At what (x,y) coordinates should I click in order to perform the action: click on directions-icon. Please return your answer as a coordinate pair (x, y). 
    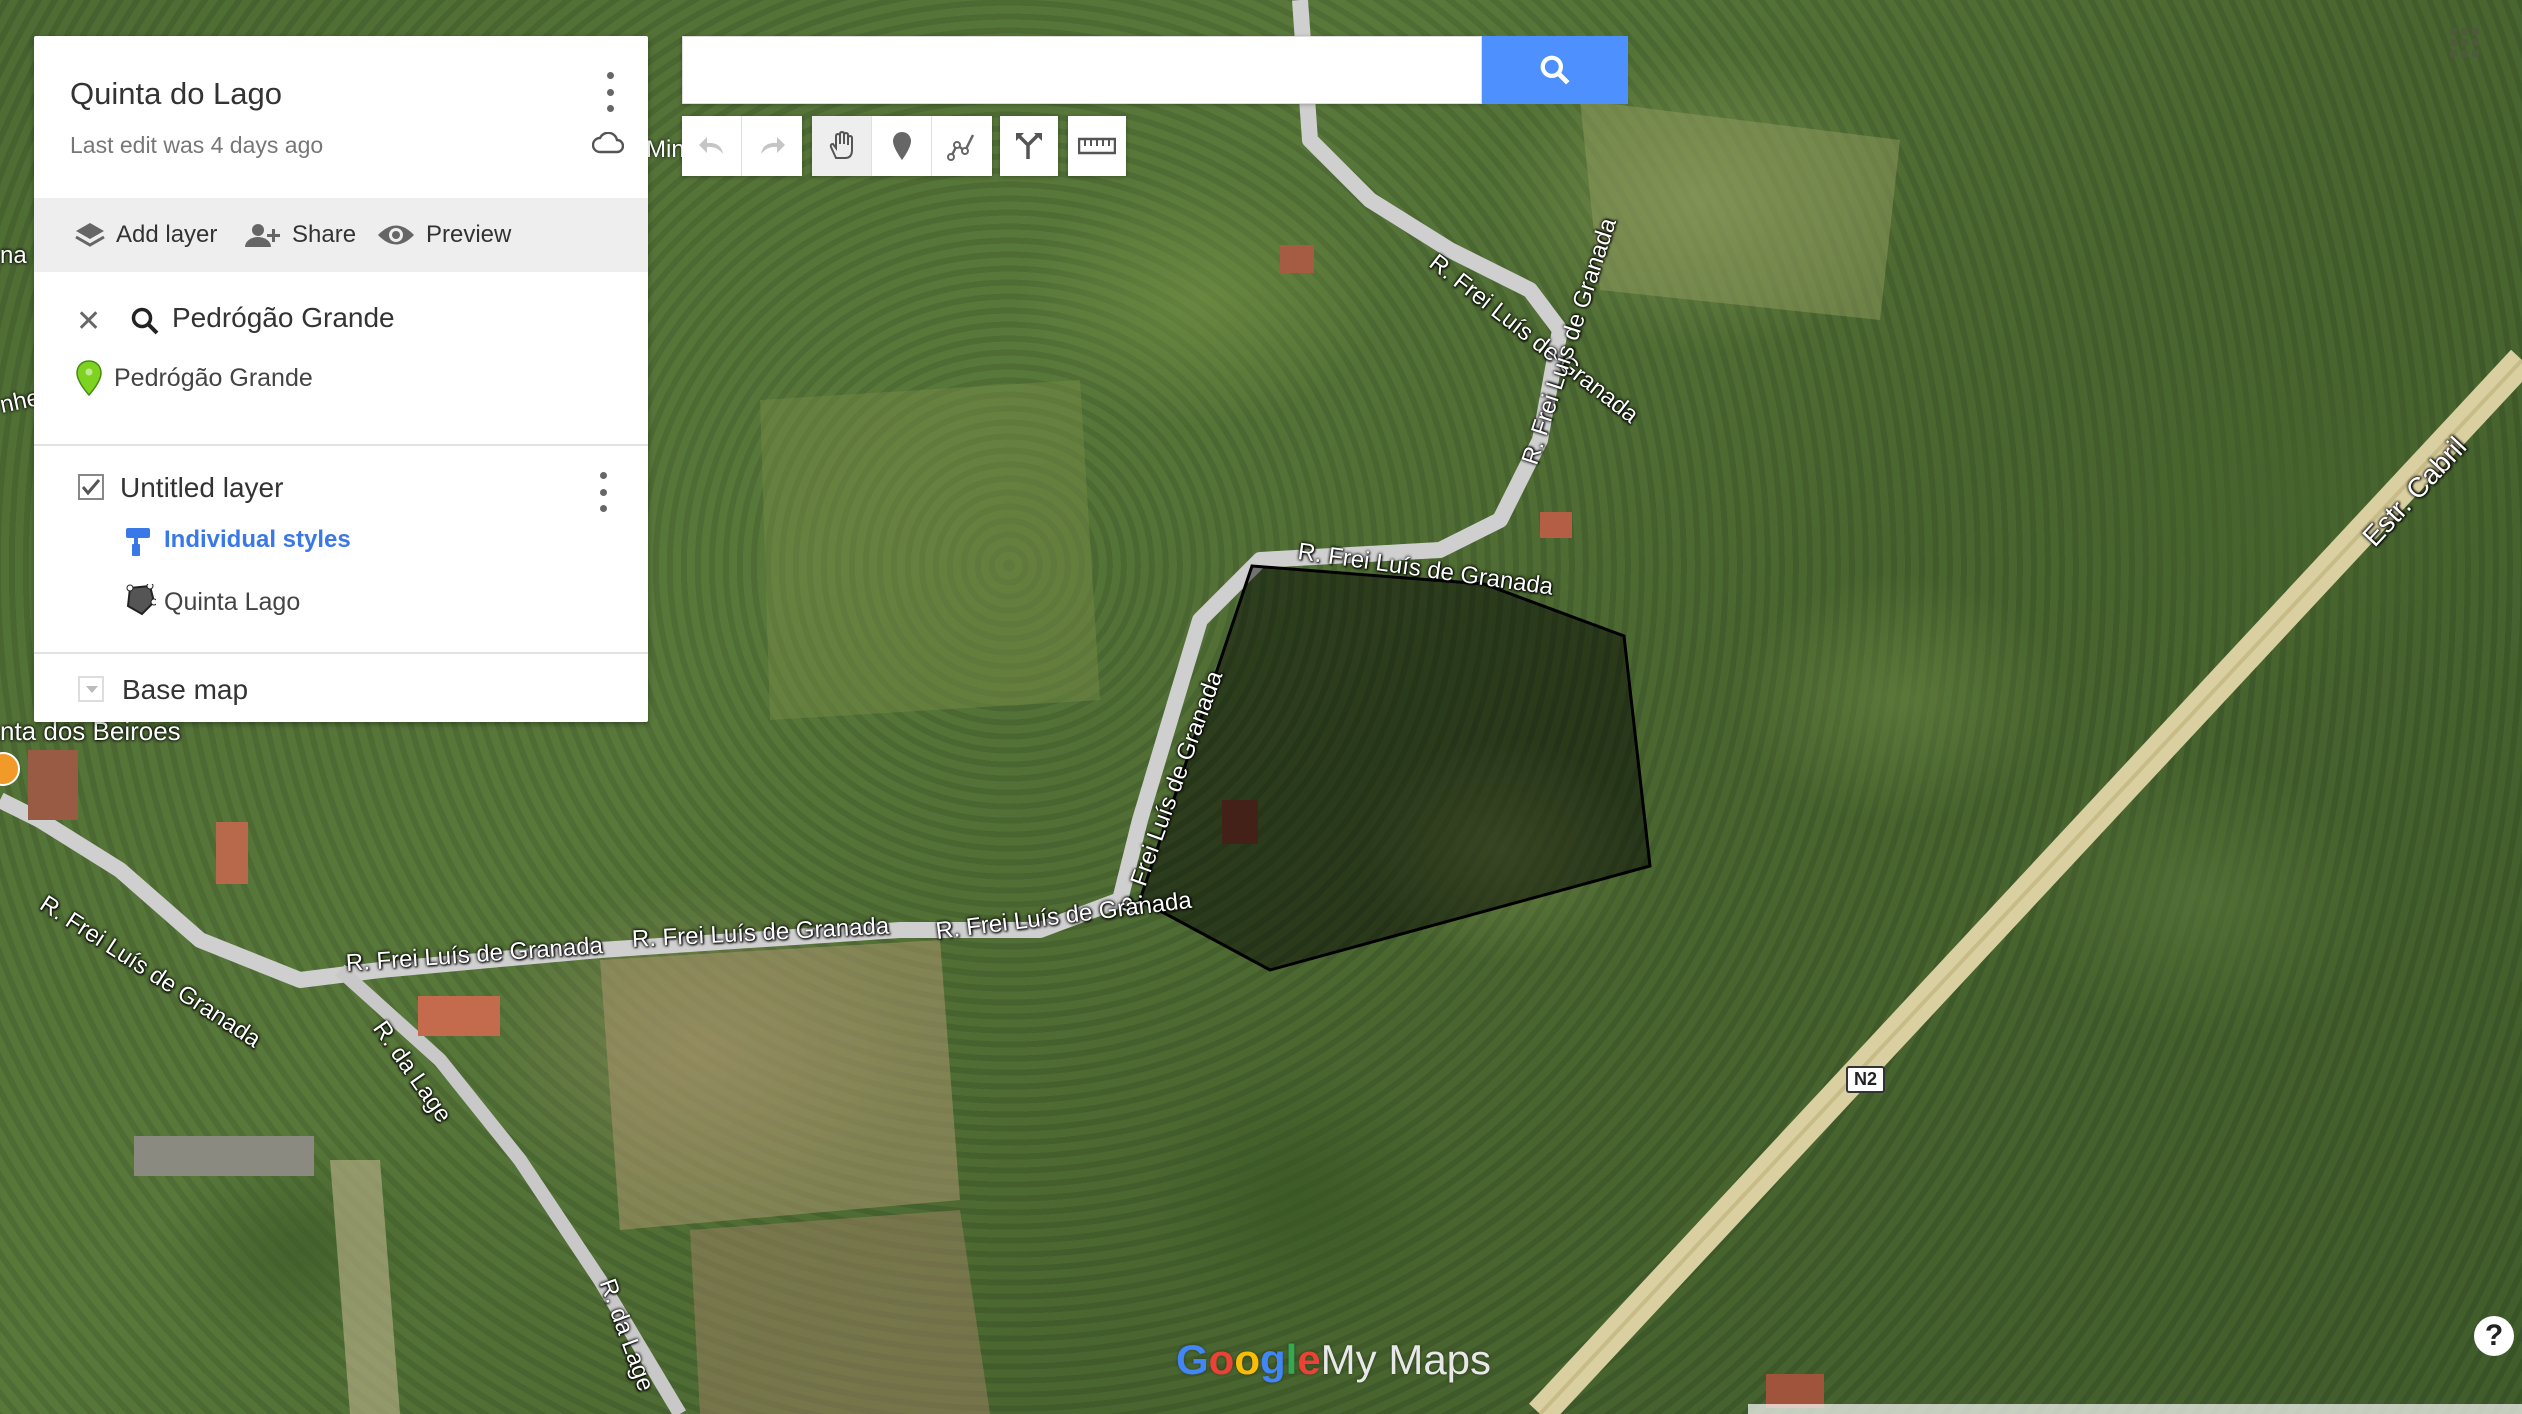
    Looking at the image, I should click on (1029, 146).